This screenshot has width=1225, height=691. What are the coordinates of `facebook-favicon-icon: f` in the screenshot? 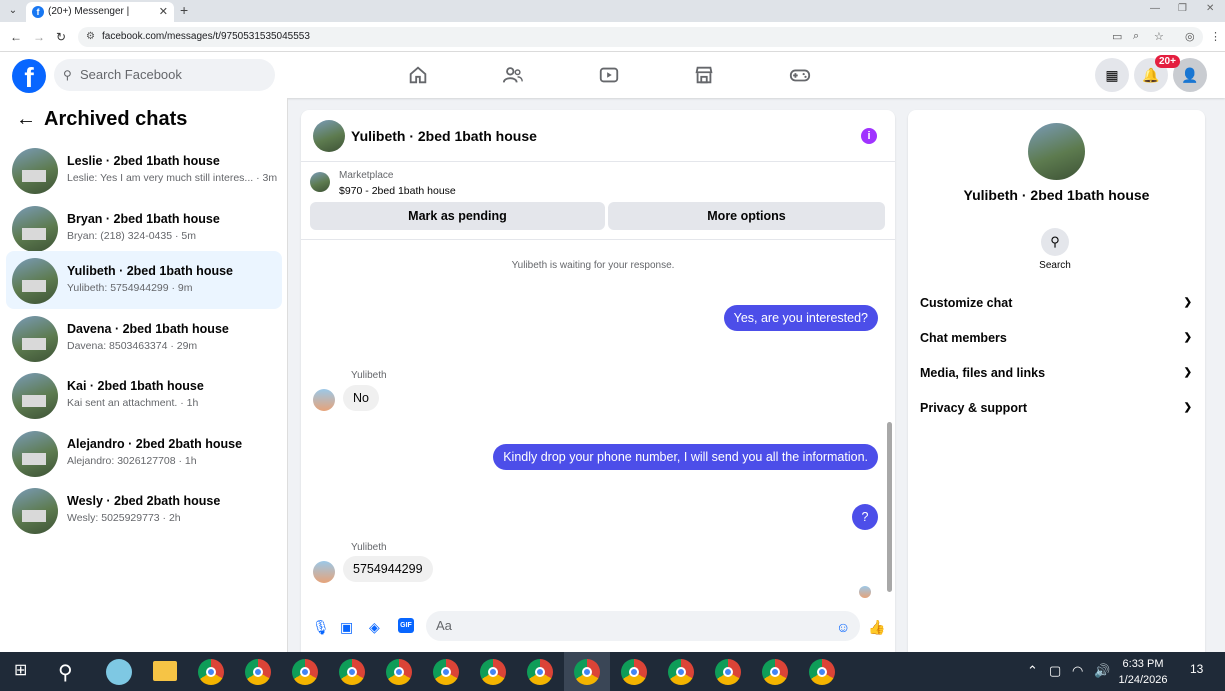 It's located at (38, 12).